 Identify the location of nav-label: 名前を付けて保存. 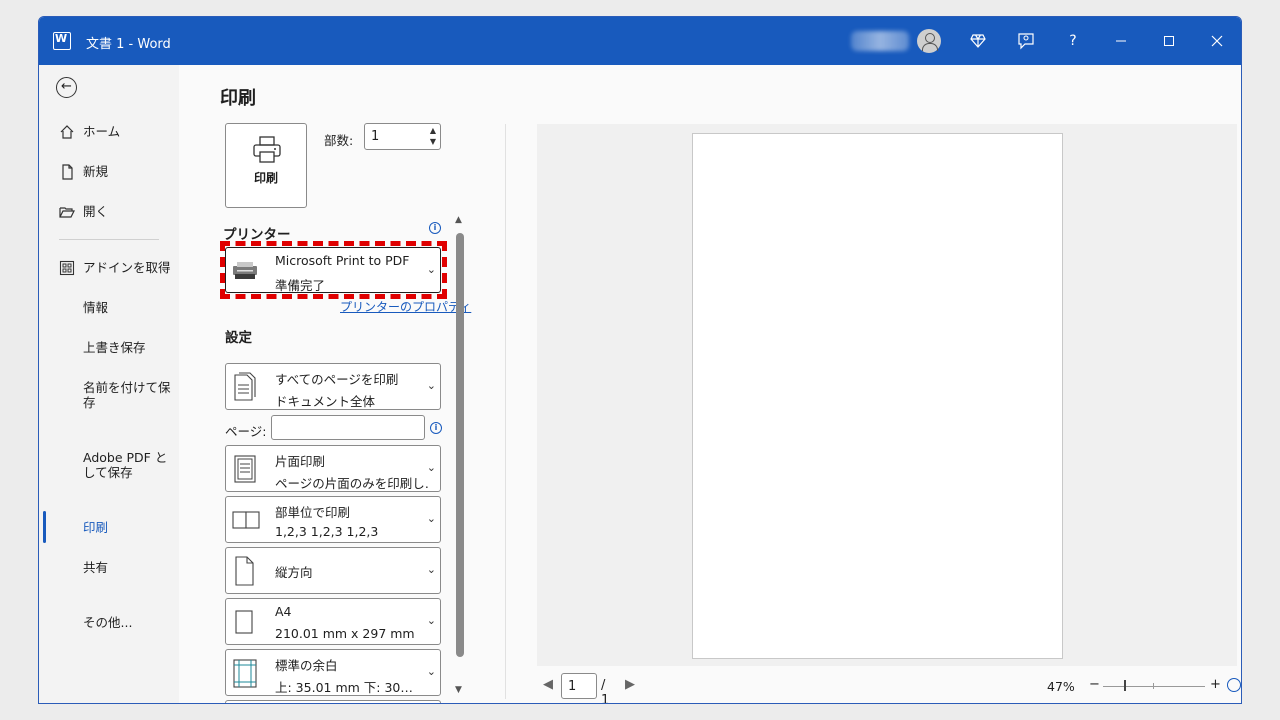
(127, 395).